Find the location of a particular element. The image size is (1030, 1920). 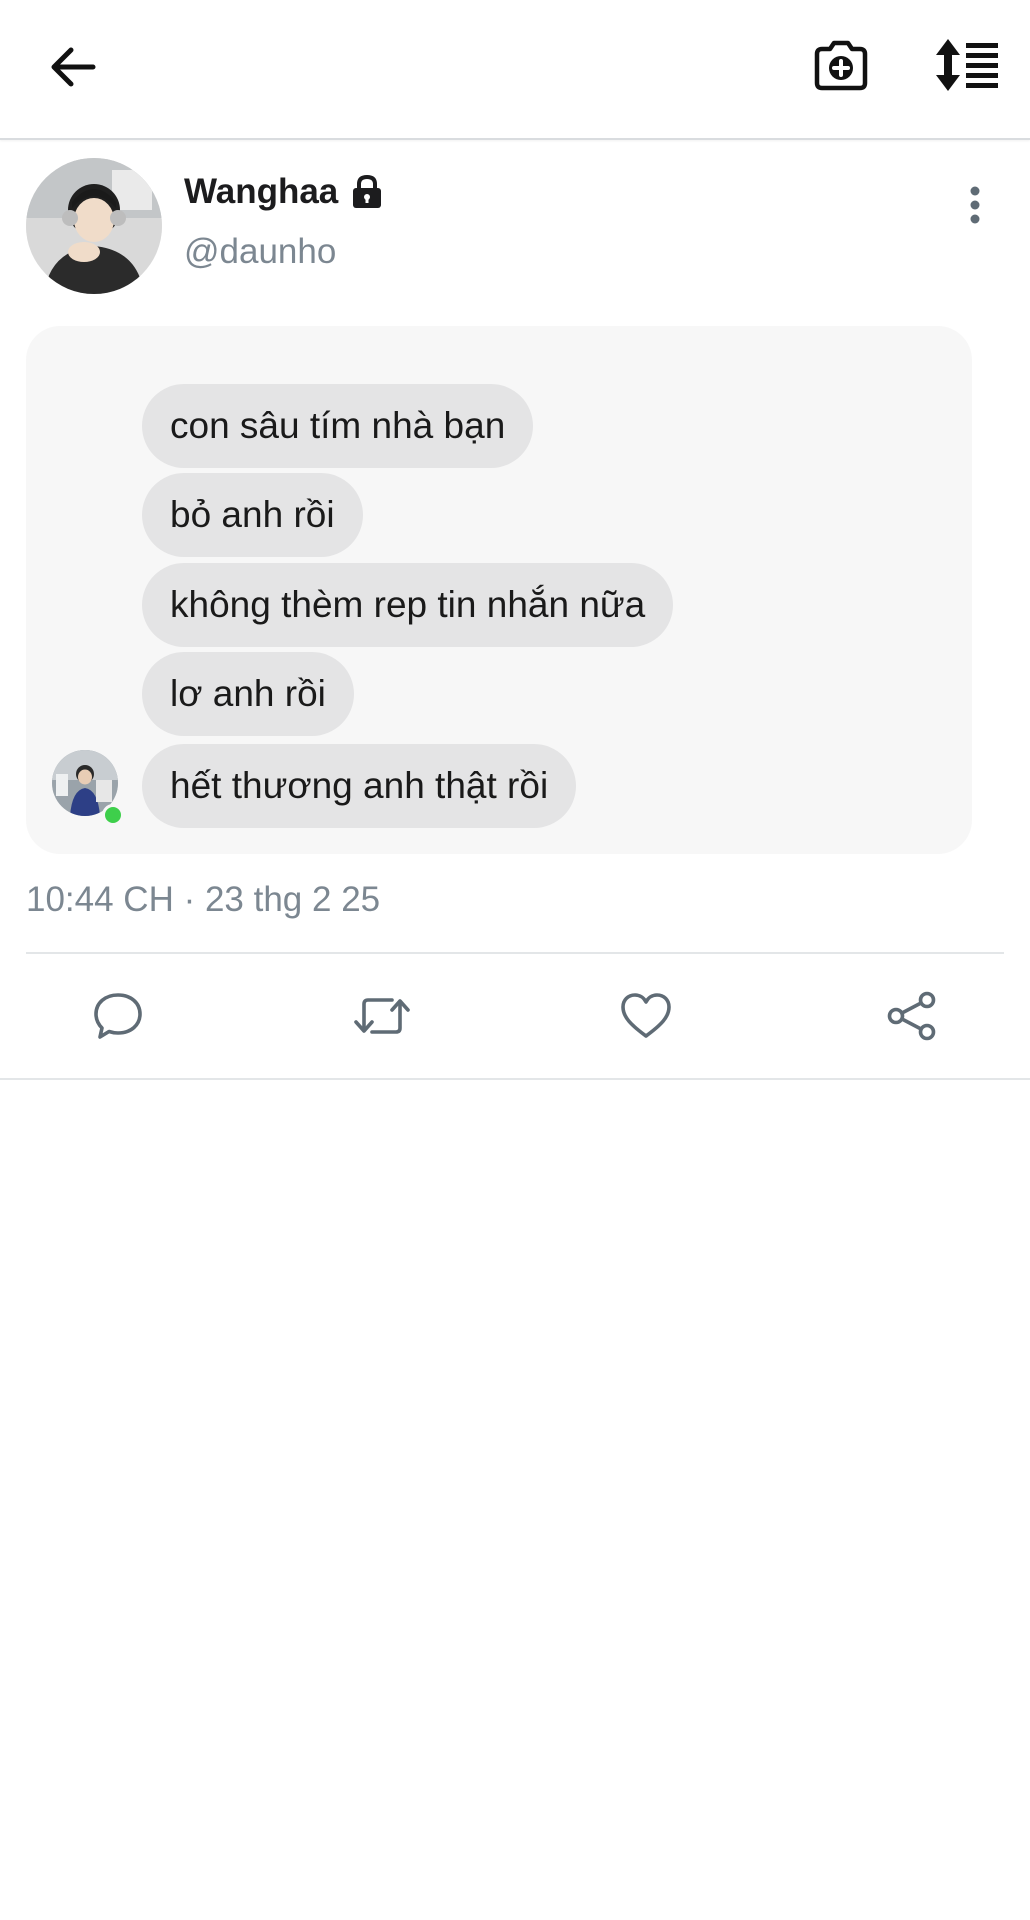

camera-button is located at coordinates (841, 65).